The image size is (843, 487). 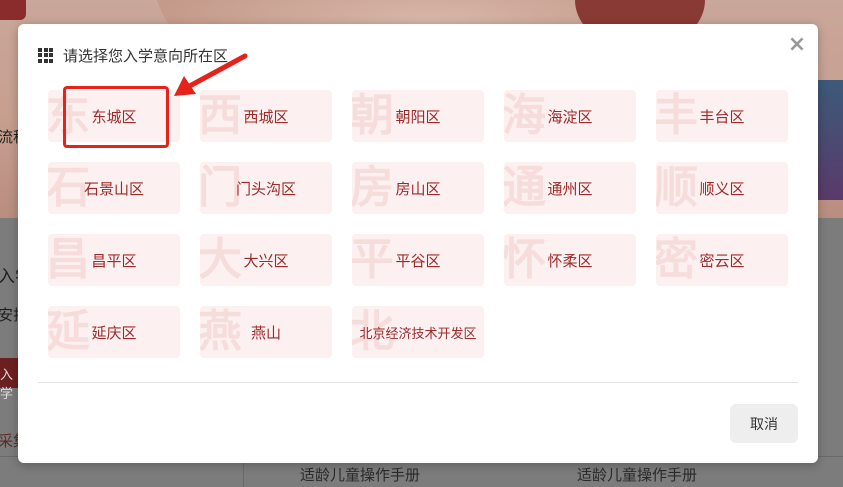 What do you see at coordinates (373, 115) in the screenshot?
I see `district-watermark: 朝` at bounding box center [373, 115].